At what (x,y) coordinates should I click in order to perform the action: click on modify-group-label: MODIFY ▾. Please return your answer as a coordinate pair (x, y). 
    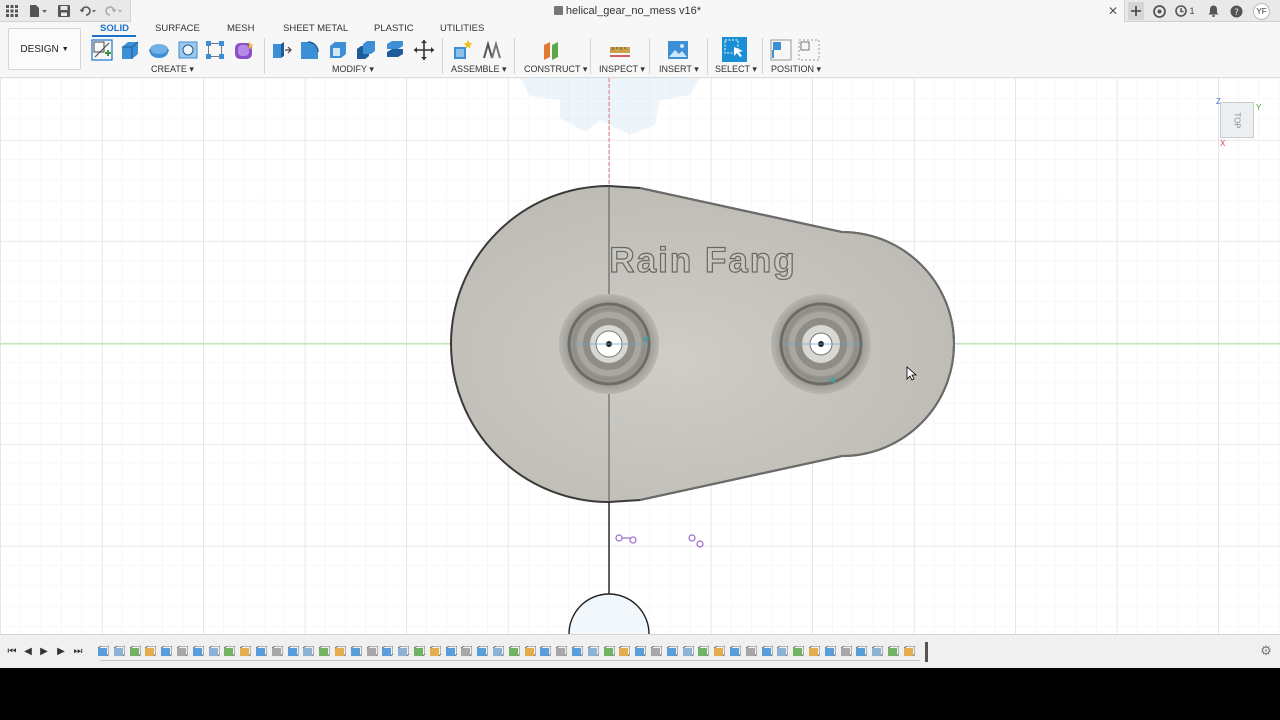
    Looking at the image, I should click on (353, 69).